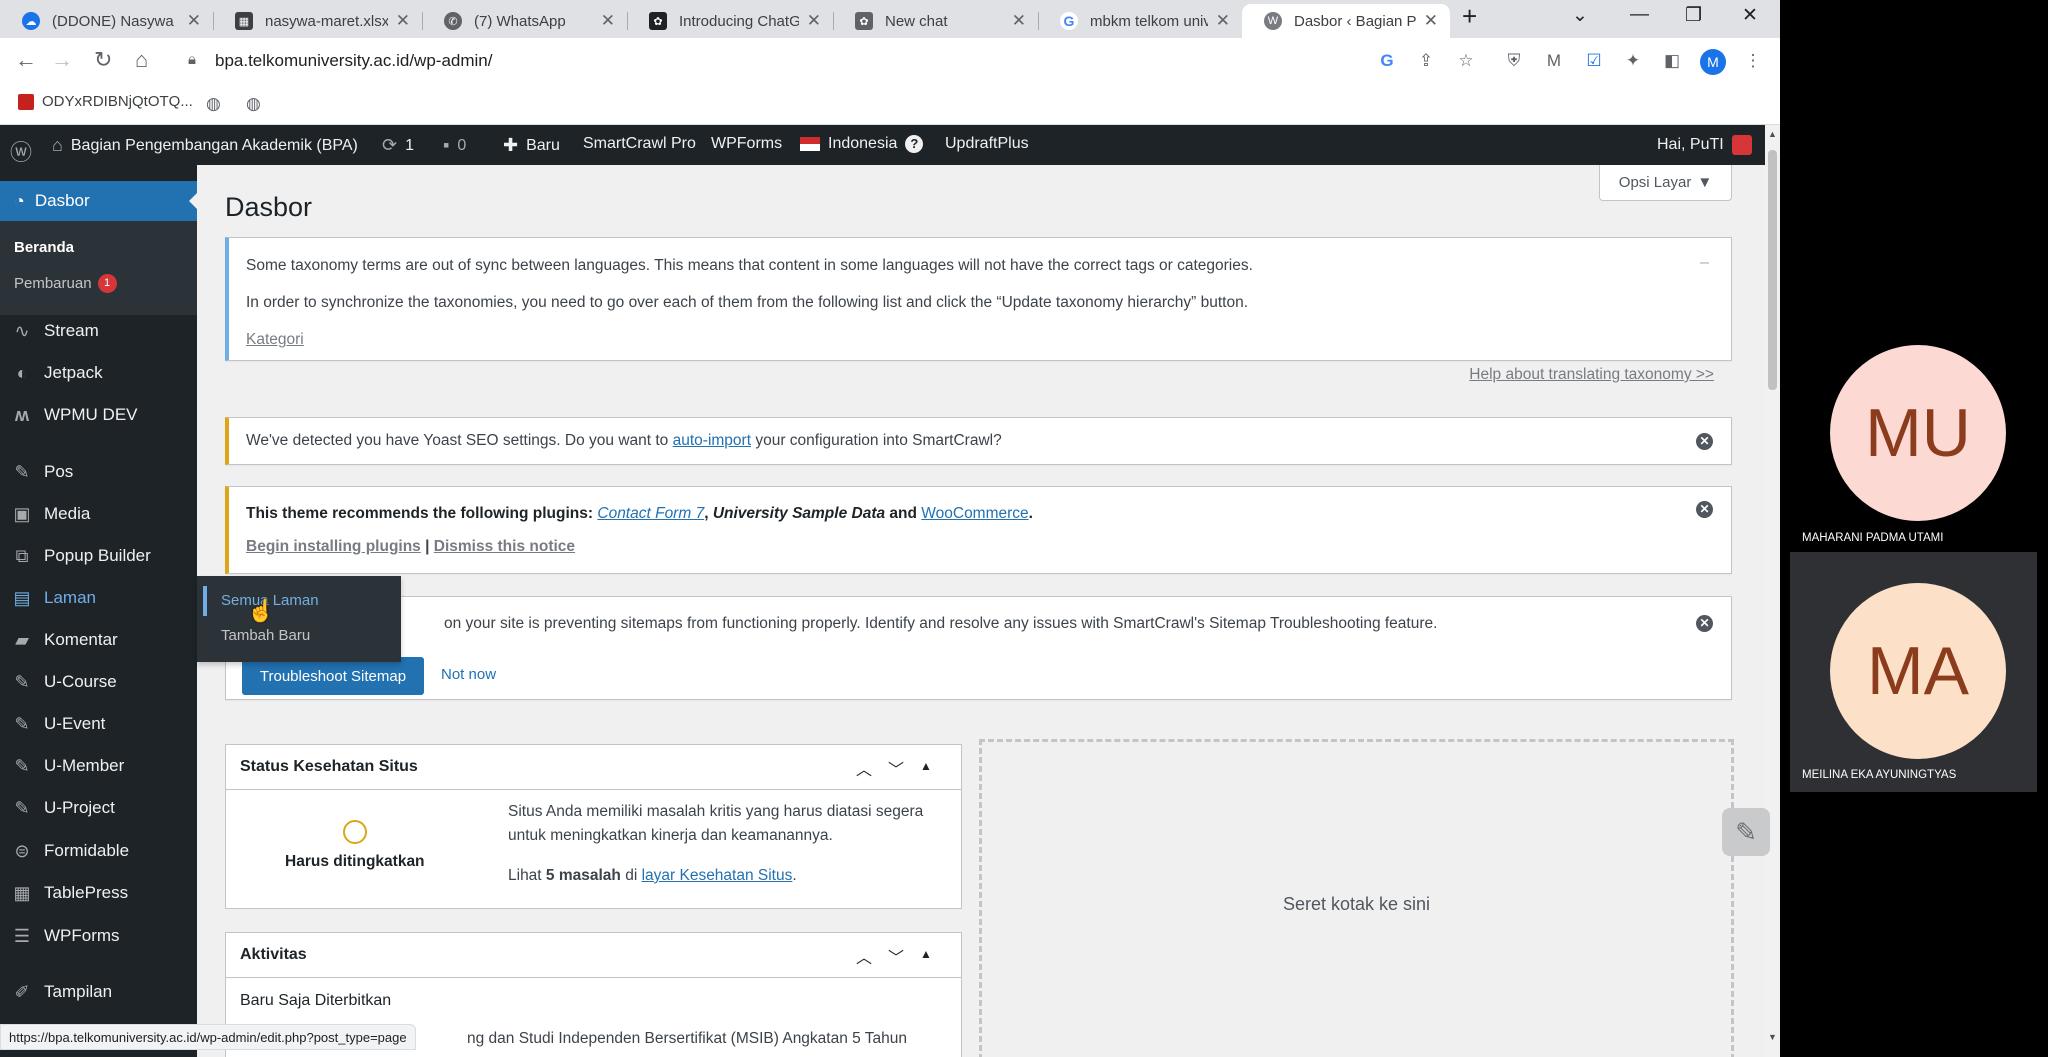 This screenshot has width=2048, height=1057. Describe the element at coordinates (1772, 591) in the screenshot. I see `page-scrollbar: ▲ ▼` at that location.